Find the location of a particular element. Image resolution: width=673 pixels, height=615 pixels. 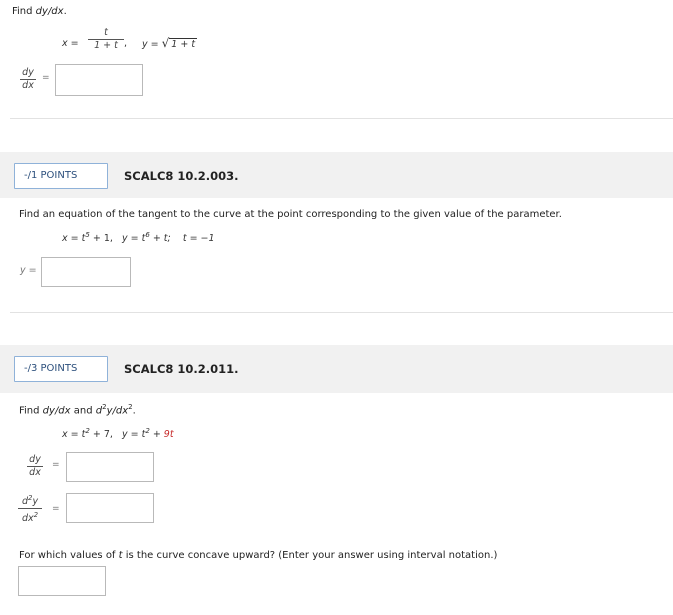

q3-equals-2: = is located at coordinates (56, 509).